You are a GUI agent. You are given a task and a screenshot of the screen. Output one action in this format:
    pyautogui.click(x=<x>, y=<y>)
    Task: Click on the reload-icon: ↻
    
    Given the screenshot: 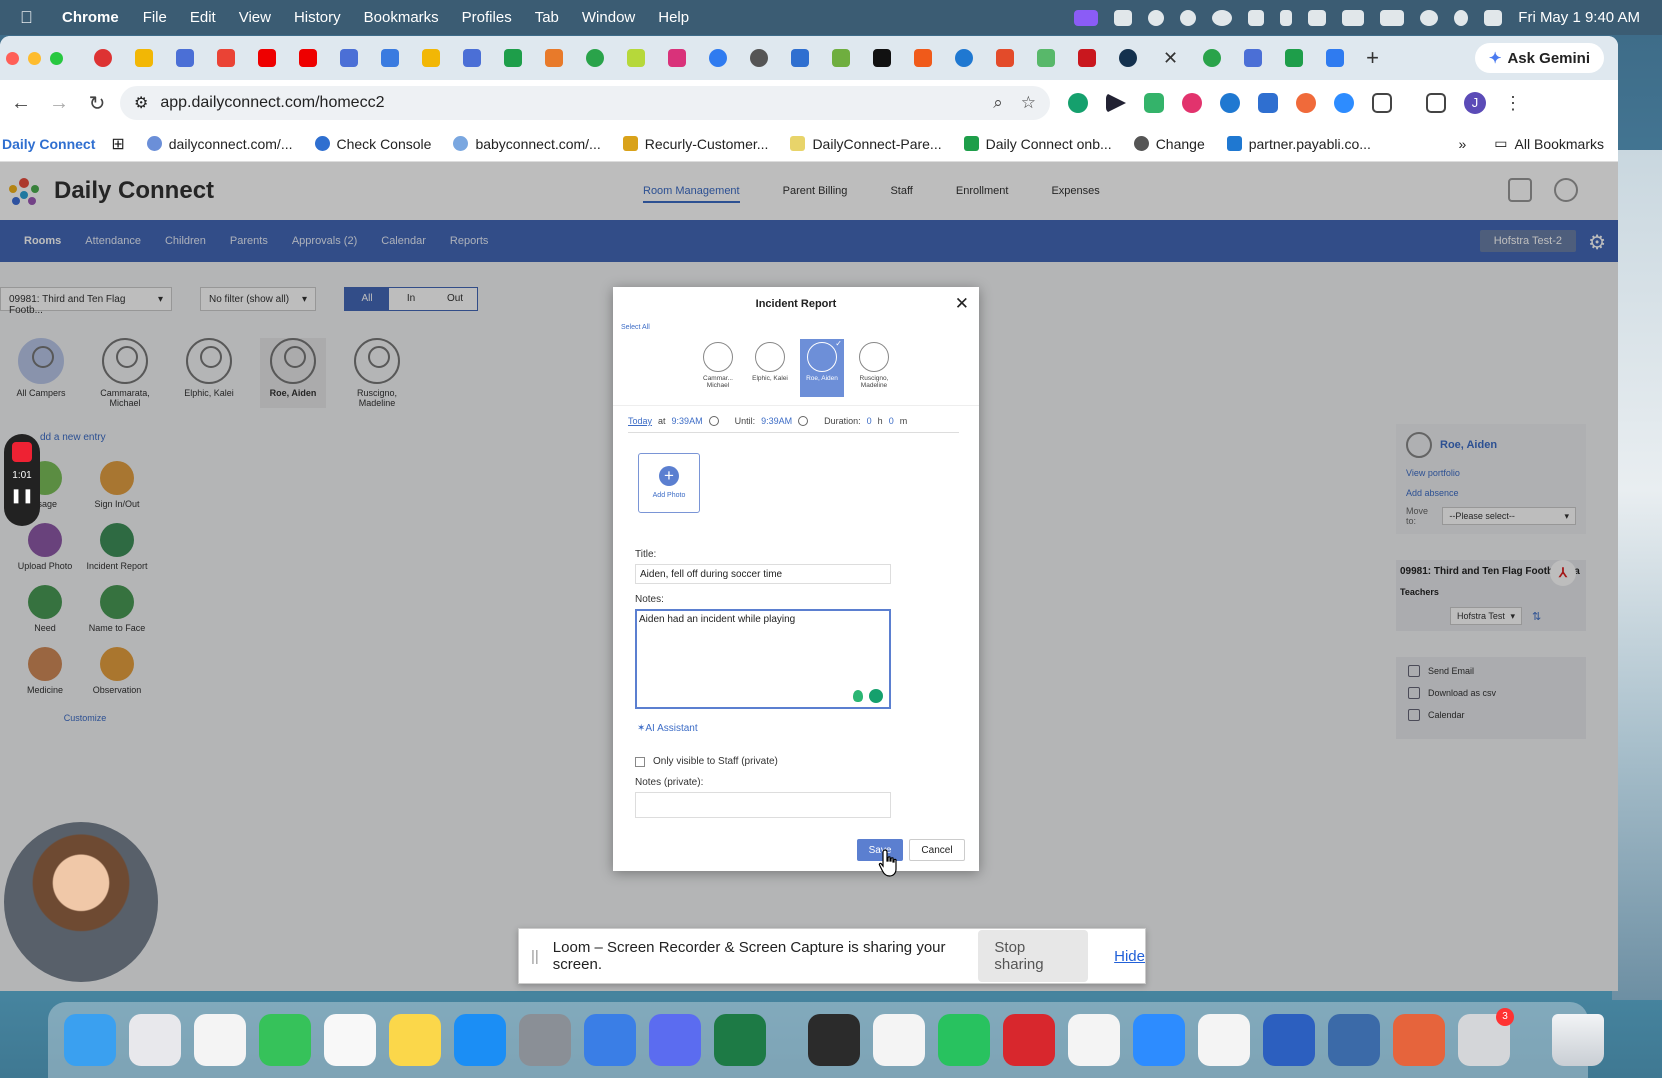 What is the action you would take?
    pyautogui.click(x=97, y=103)
    